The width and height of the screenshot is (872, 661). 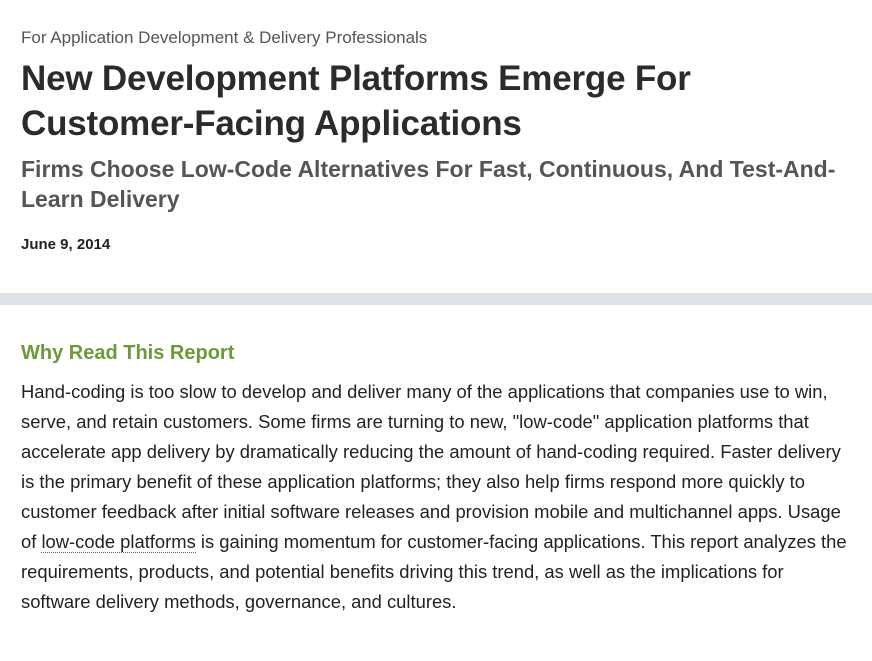 What do you see at coordinates (128, 353) in the screenshot?
I see `section-heading: Why Read This Report` at bounding box center [128, 353].